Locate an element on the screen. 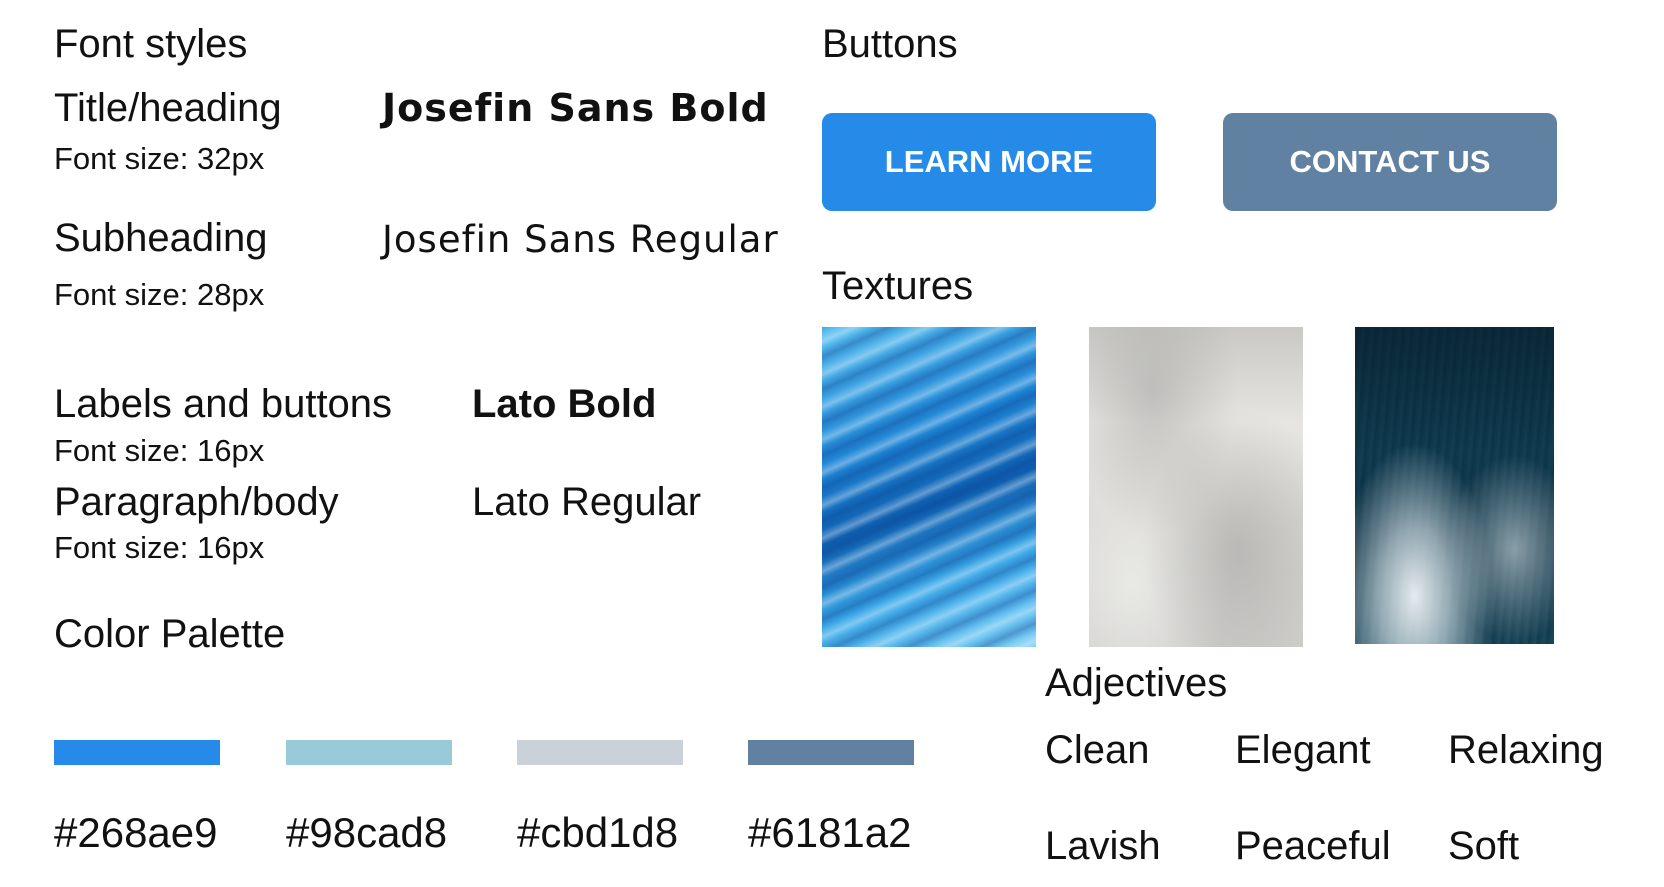 This screenshot has height=887, width=1664. ocean-waves-texture is located at coordinates (1454, 485).